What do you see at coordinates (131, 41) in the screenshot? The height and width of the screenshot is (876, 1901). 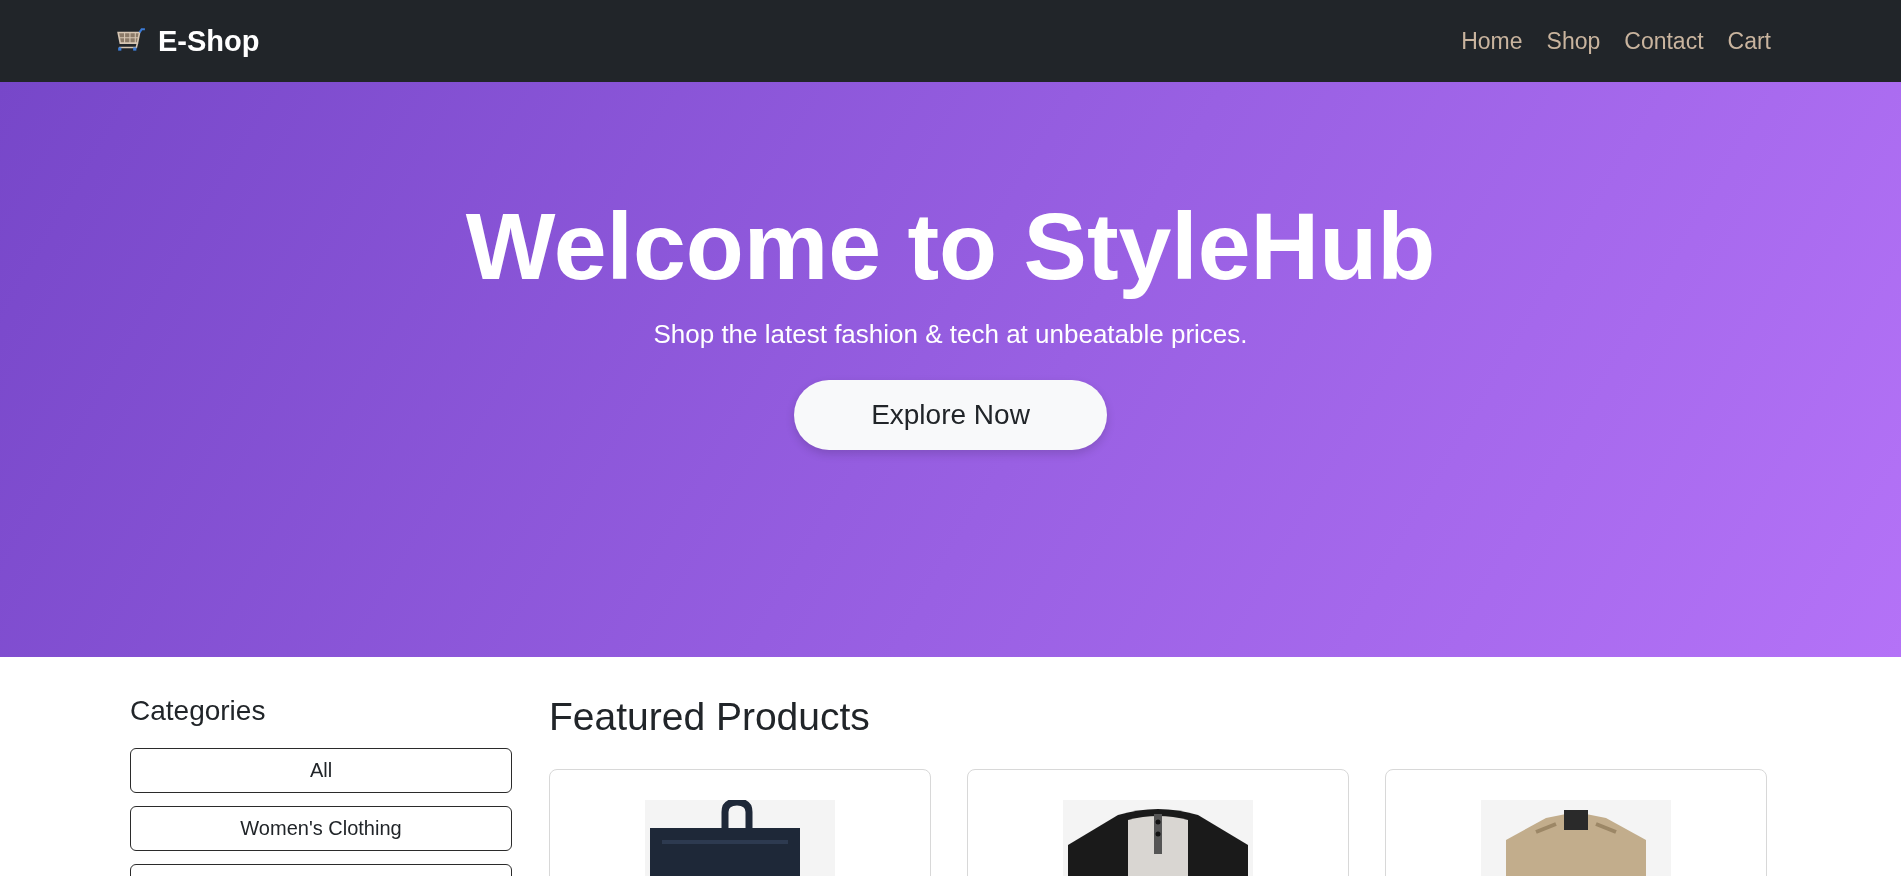 I see `shopping-cart-icon` at bounding box center [131, 41].